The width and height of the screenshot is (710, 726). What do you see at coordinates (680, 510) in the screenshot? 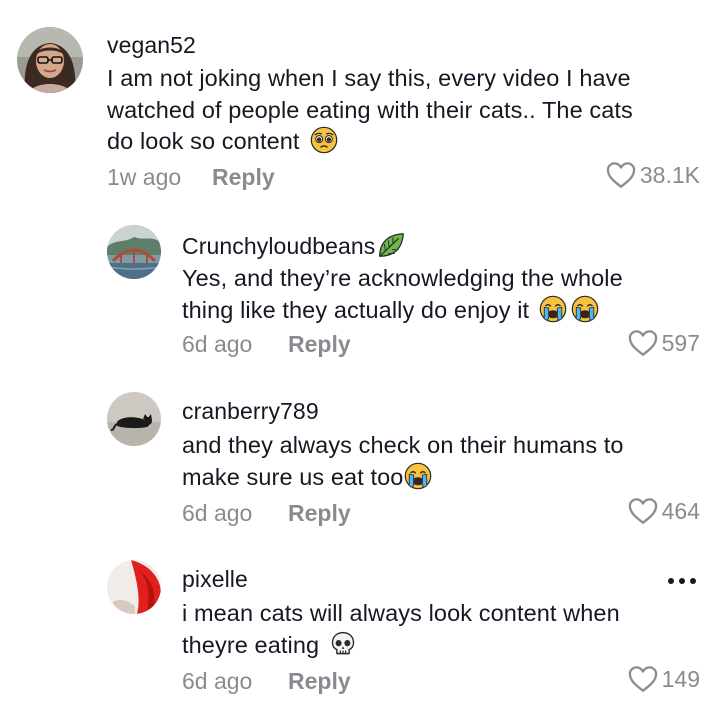
I see `like-count: 464` at bounding box center [680, 510].